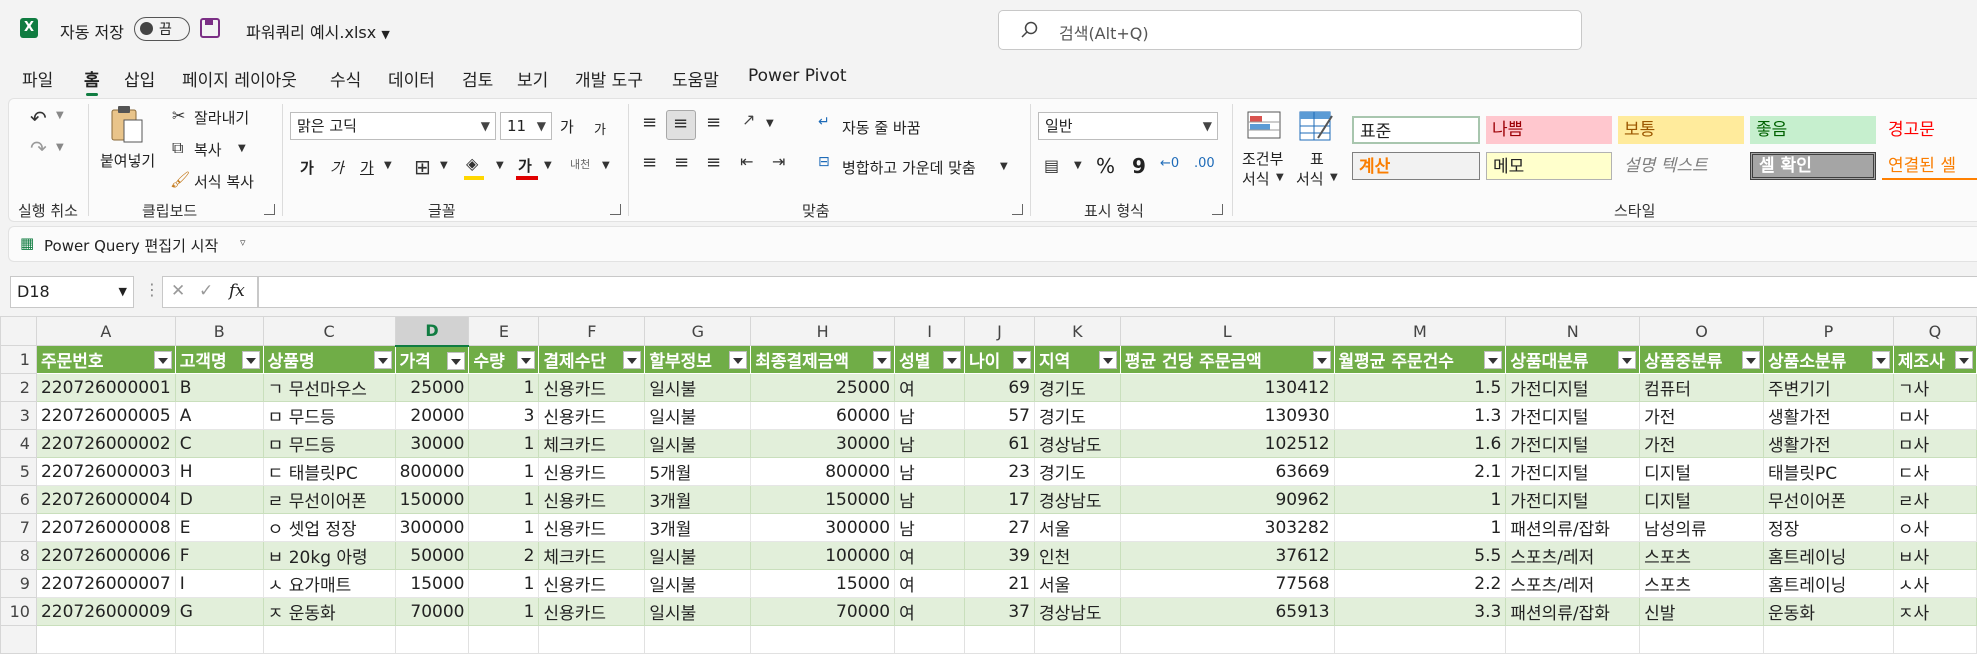 Image resolution: width=1977 pixels, height=654 pixels. What do you see at coordinates (930, 555) in the screenshot?
I see `table-cell: 여` at bounding box center [930, 555].